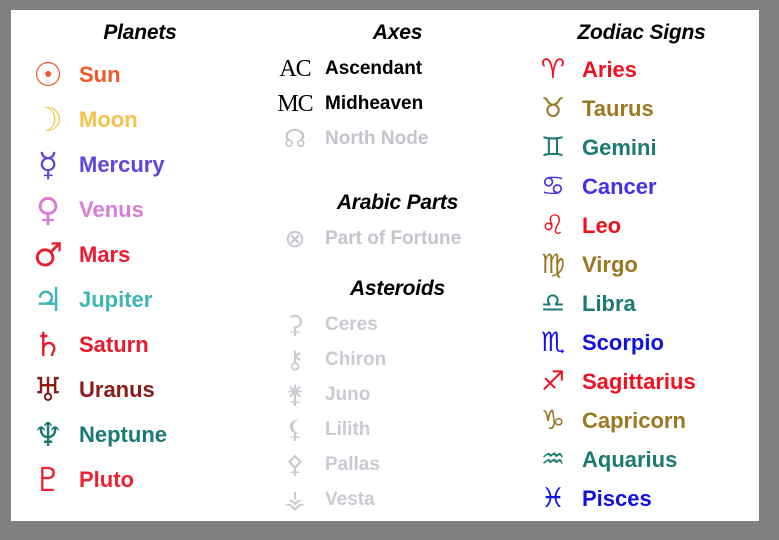 This screenshot has height=540, width=779. I want to click on legend-row-label: North Node, so click(377, 138).